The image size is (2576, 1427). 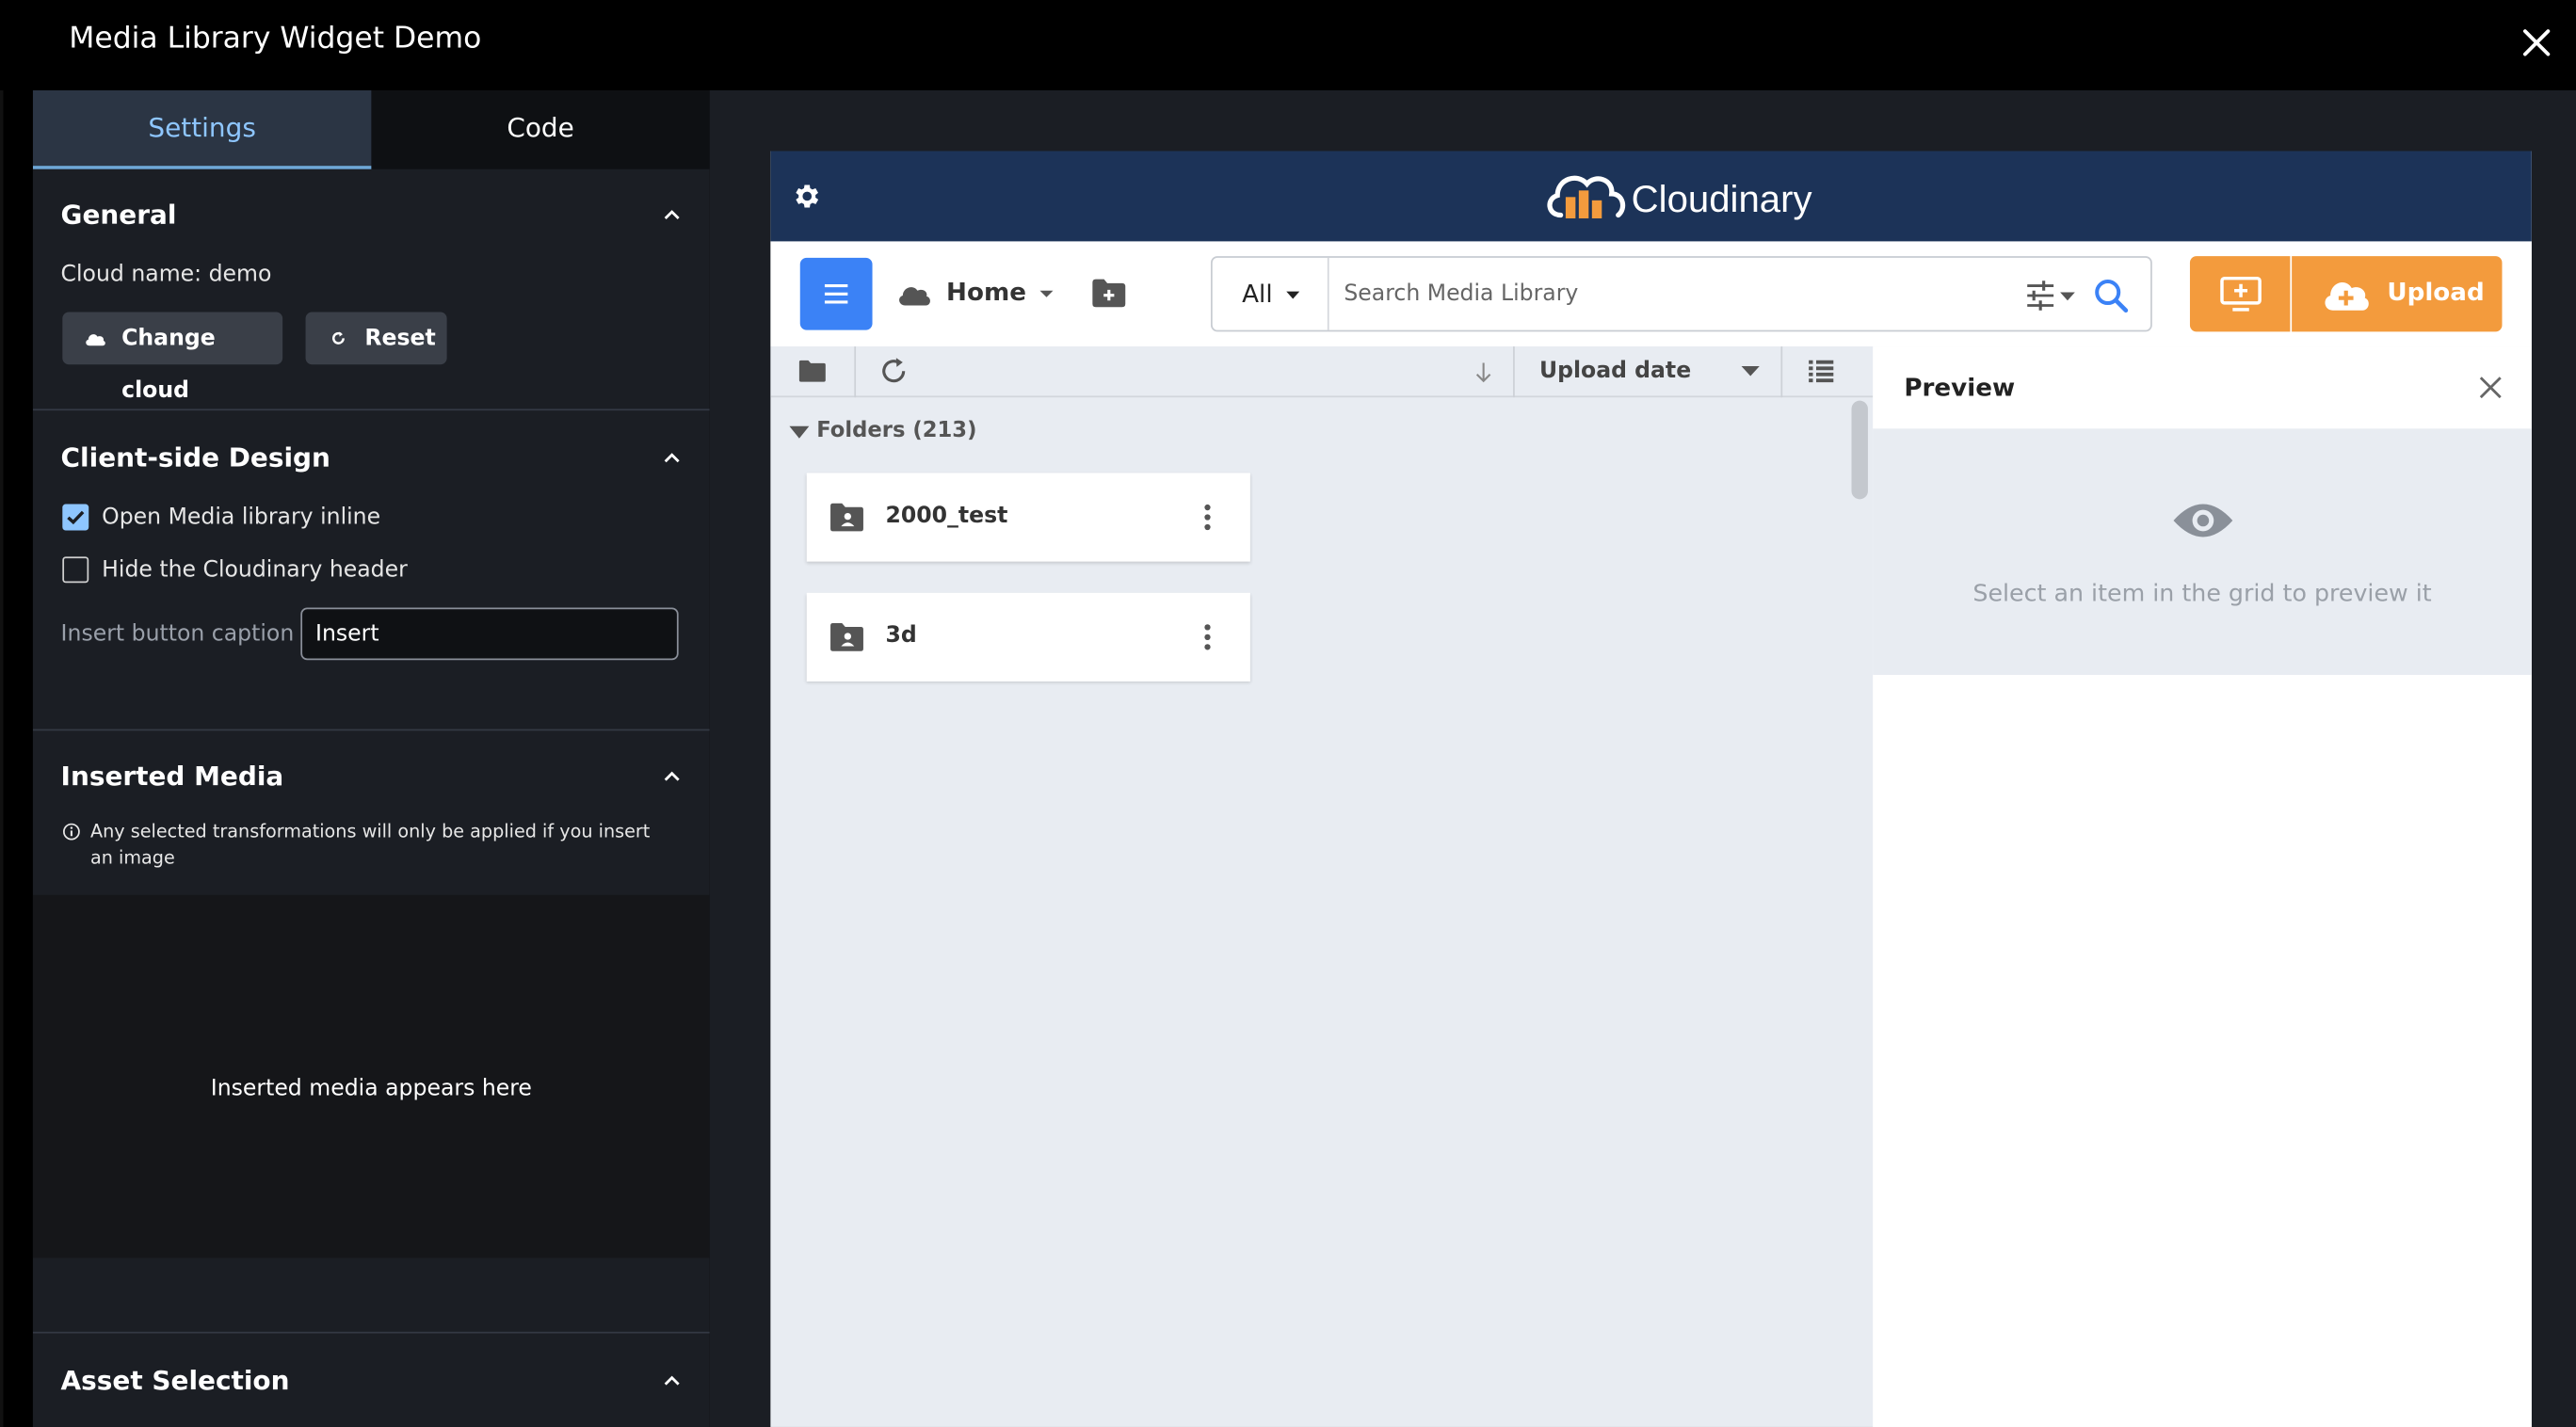 What do you see at coordinates (241, 518) in the screenshot?
I see `open-inline-label: Open Media library inline` at bounding box center [241, 518].